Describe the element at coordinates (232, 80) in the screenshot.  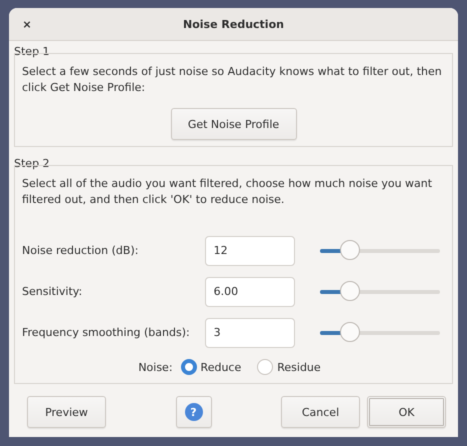
I see `instruction-text: Select a few seconds of just noise so Audacity knows what to filter out, then click Get Noise Profile:` at that location.